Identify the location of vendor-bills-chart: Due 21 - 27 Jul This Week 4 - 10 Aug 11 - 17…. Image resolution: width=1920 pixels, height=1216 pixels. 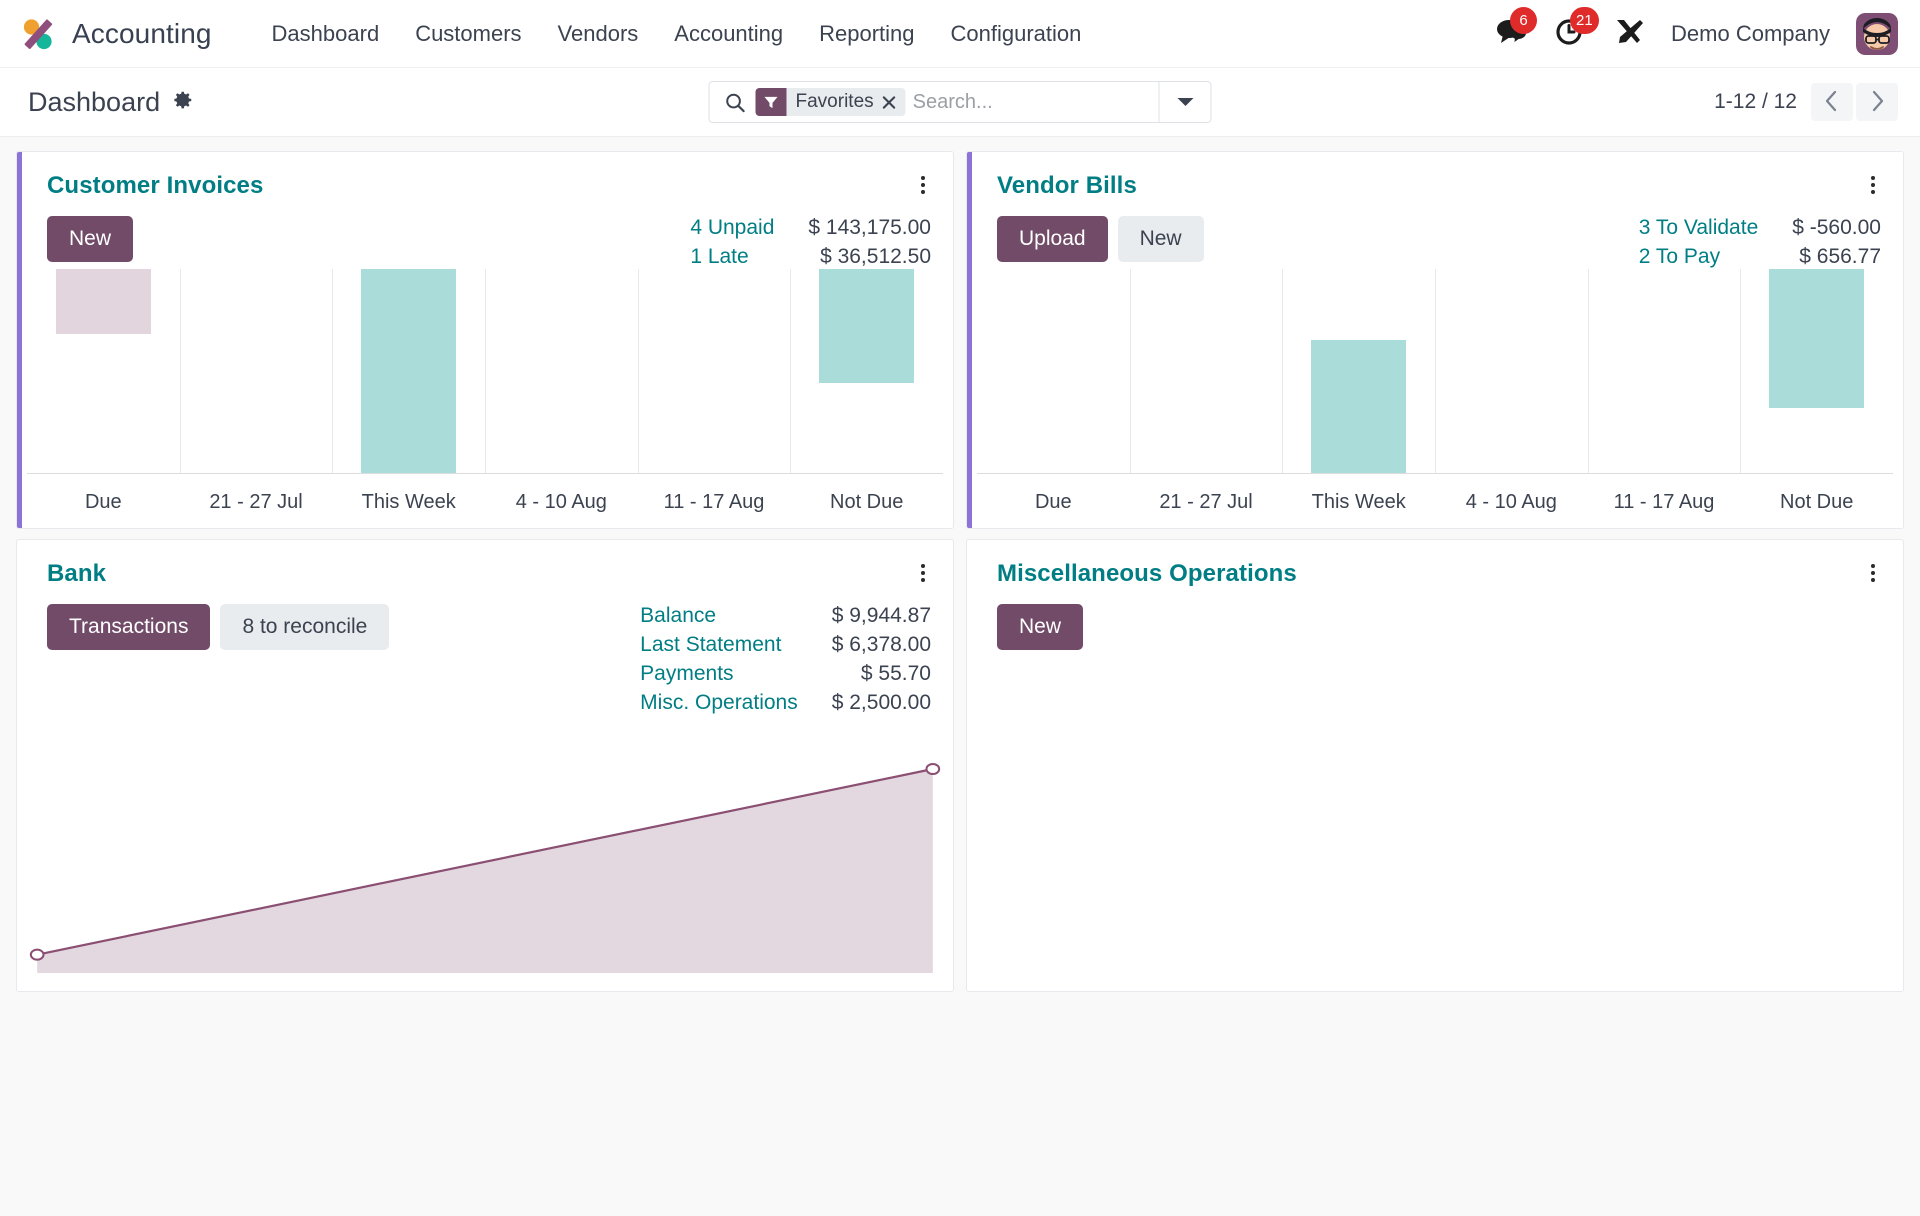
(1435, 398).